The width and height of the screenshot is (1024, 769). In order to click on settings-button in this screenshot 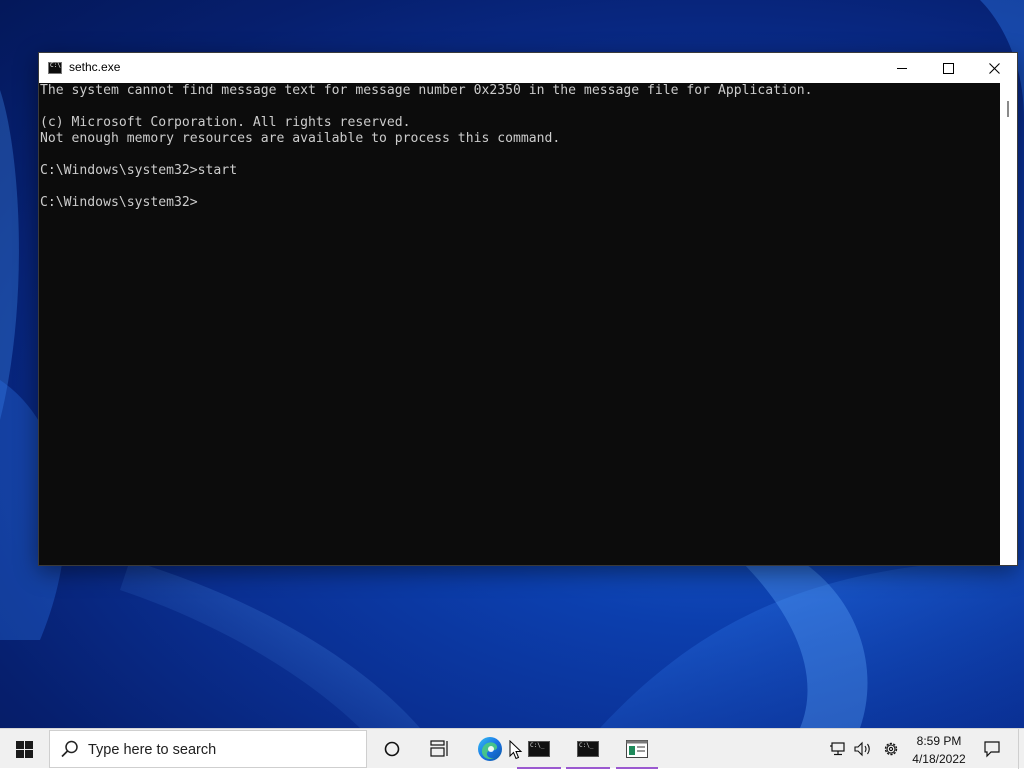, I will do `click(891, 749)`.